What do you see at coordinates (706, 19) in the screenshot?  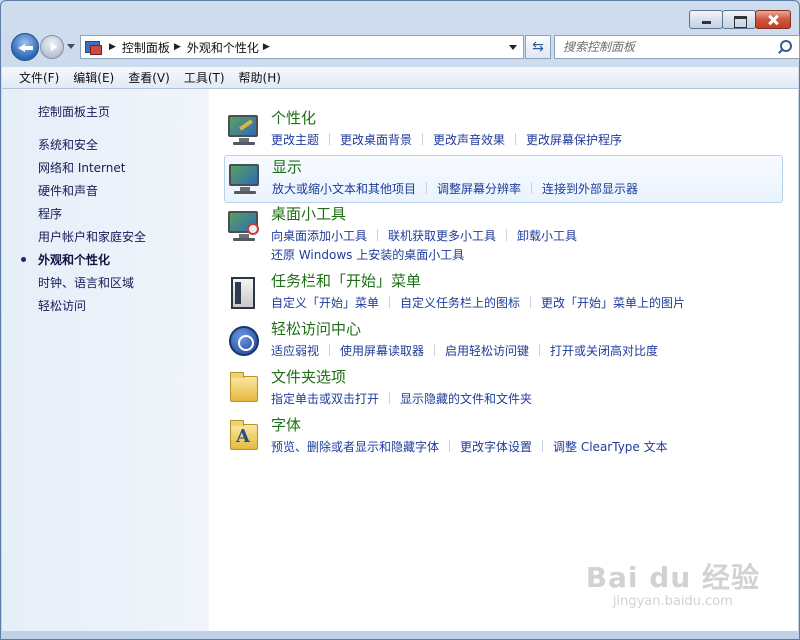 I see `minimize-button` at bounding box center [706, 19].